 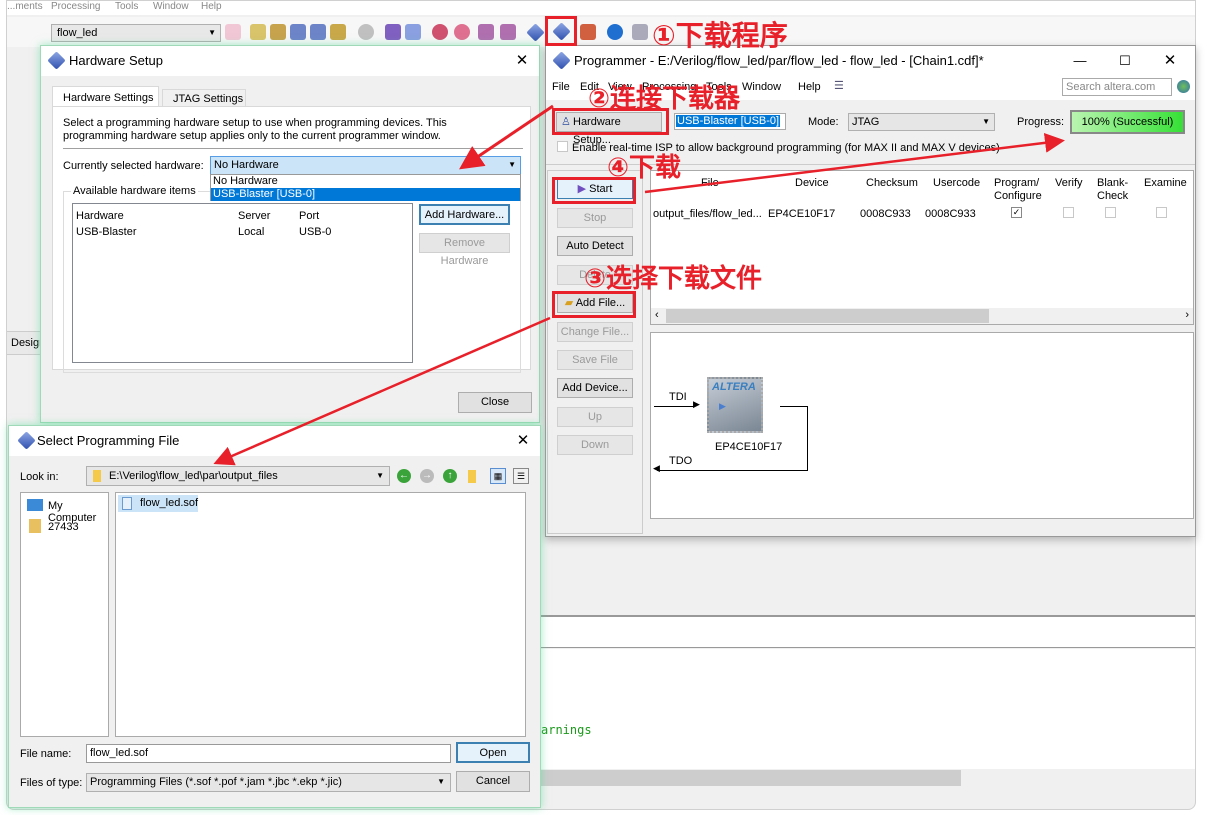 What do you see at coordinates (506, 137) in the screenshot?
I see `arrow-to-hardware-select` at bounding box center [506, 137].